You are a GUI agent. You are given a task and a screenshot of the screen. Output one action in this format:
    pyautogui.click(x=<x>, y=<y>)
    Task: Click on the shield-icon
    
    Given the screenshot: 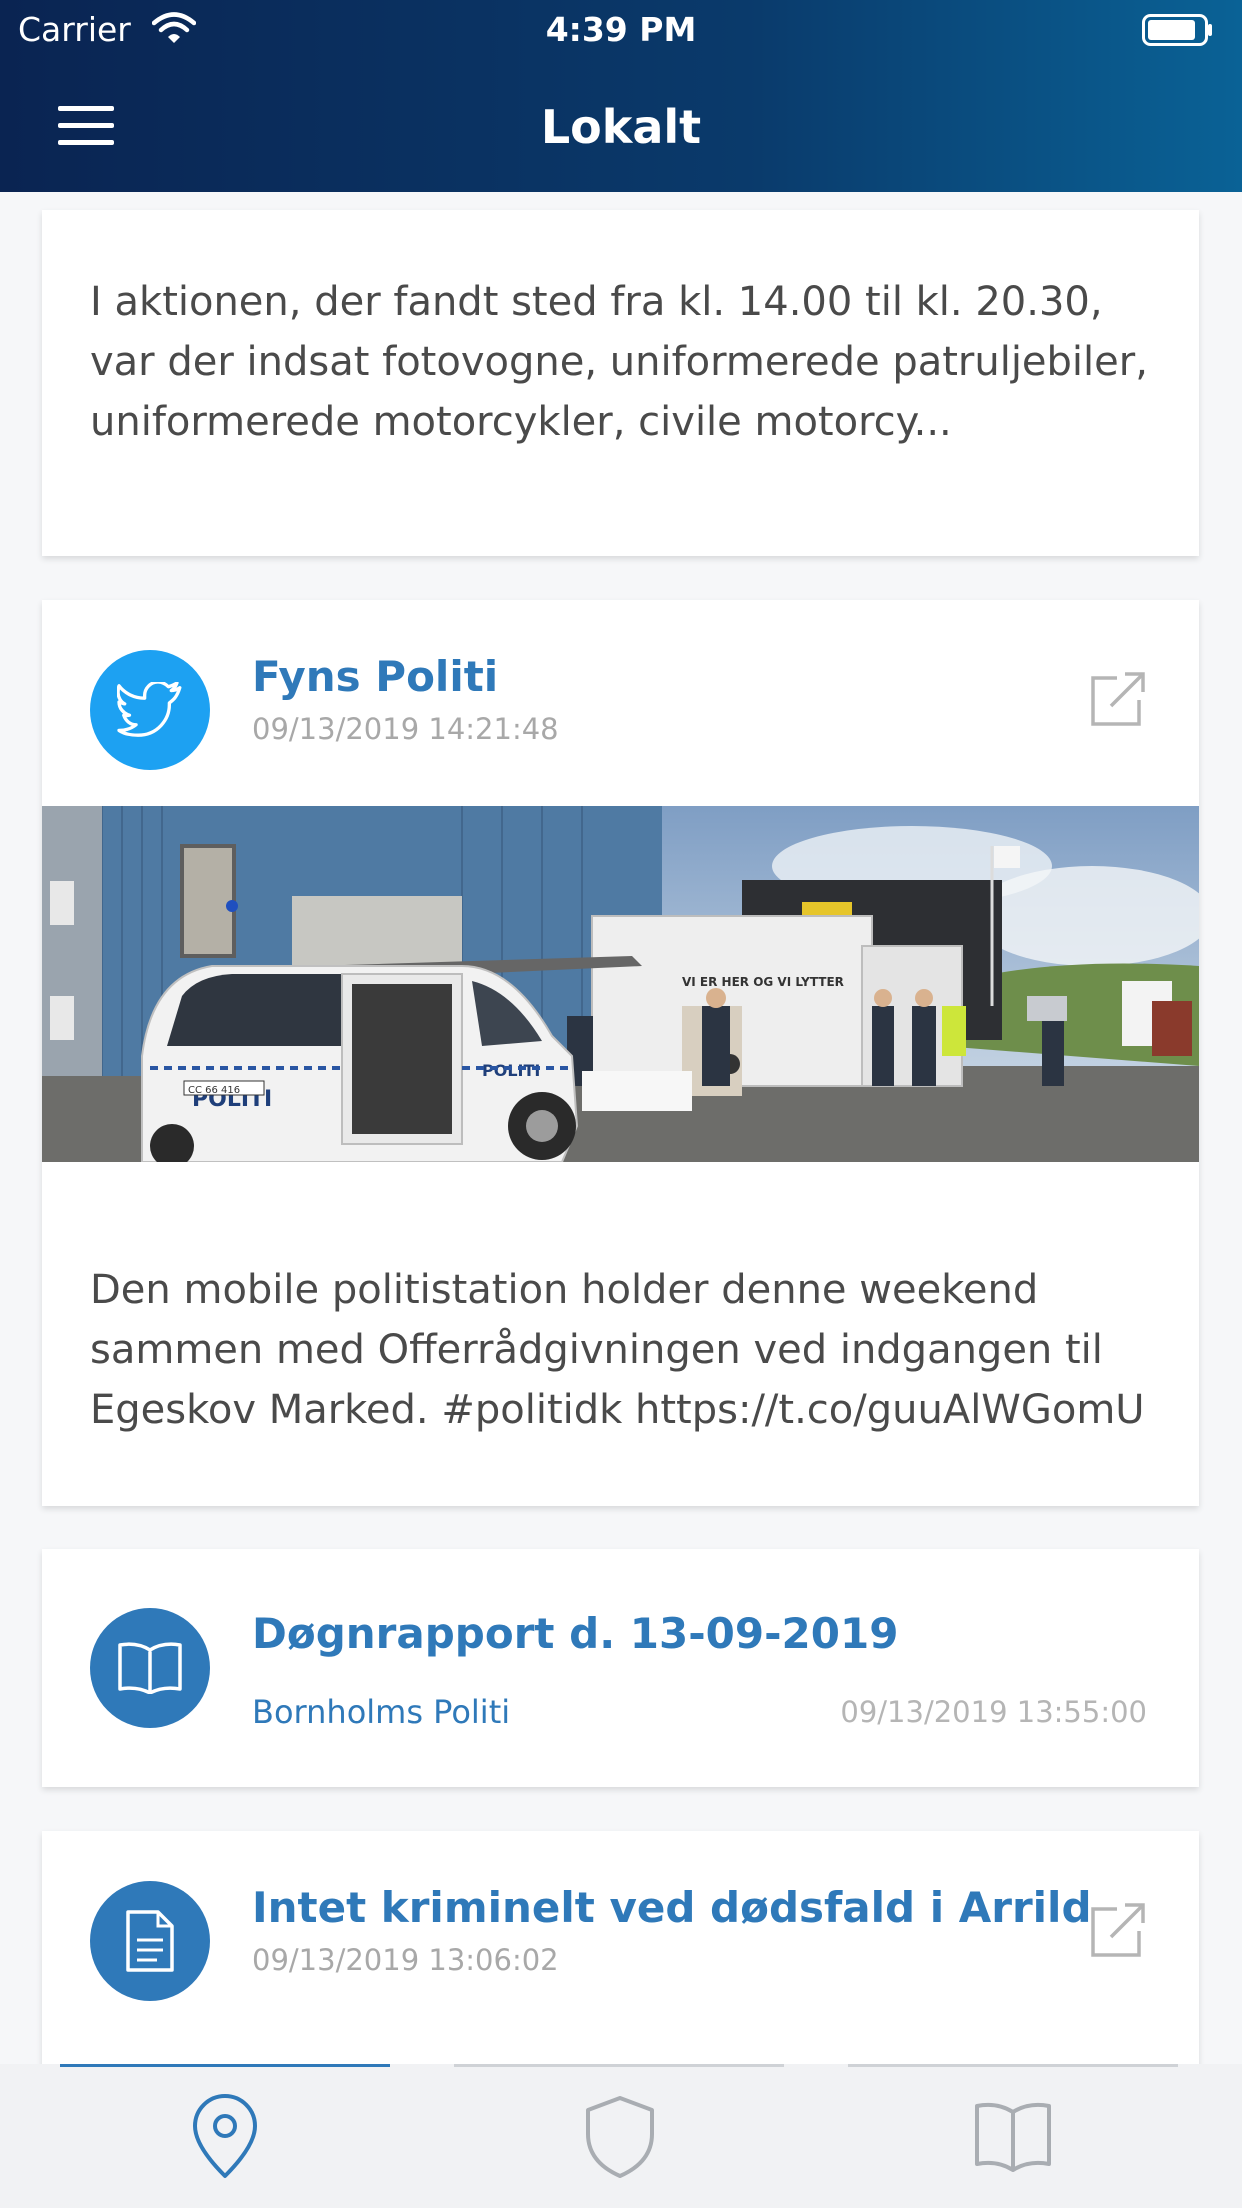 What is the action you would take?
    pyautogui.click(x=620, y=2137)
    